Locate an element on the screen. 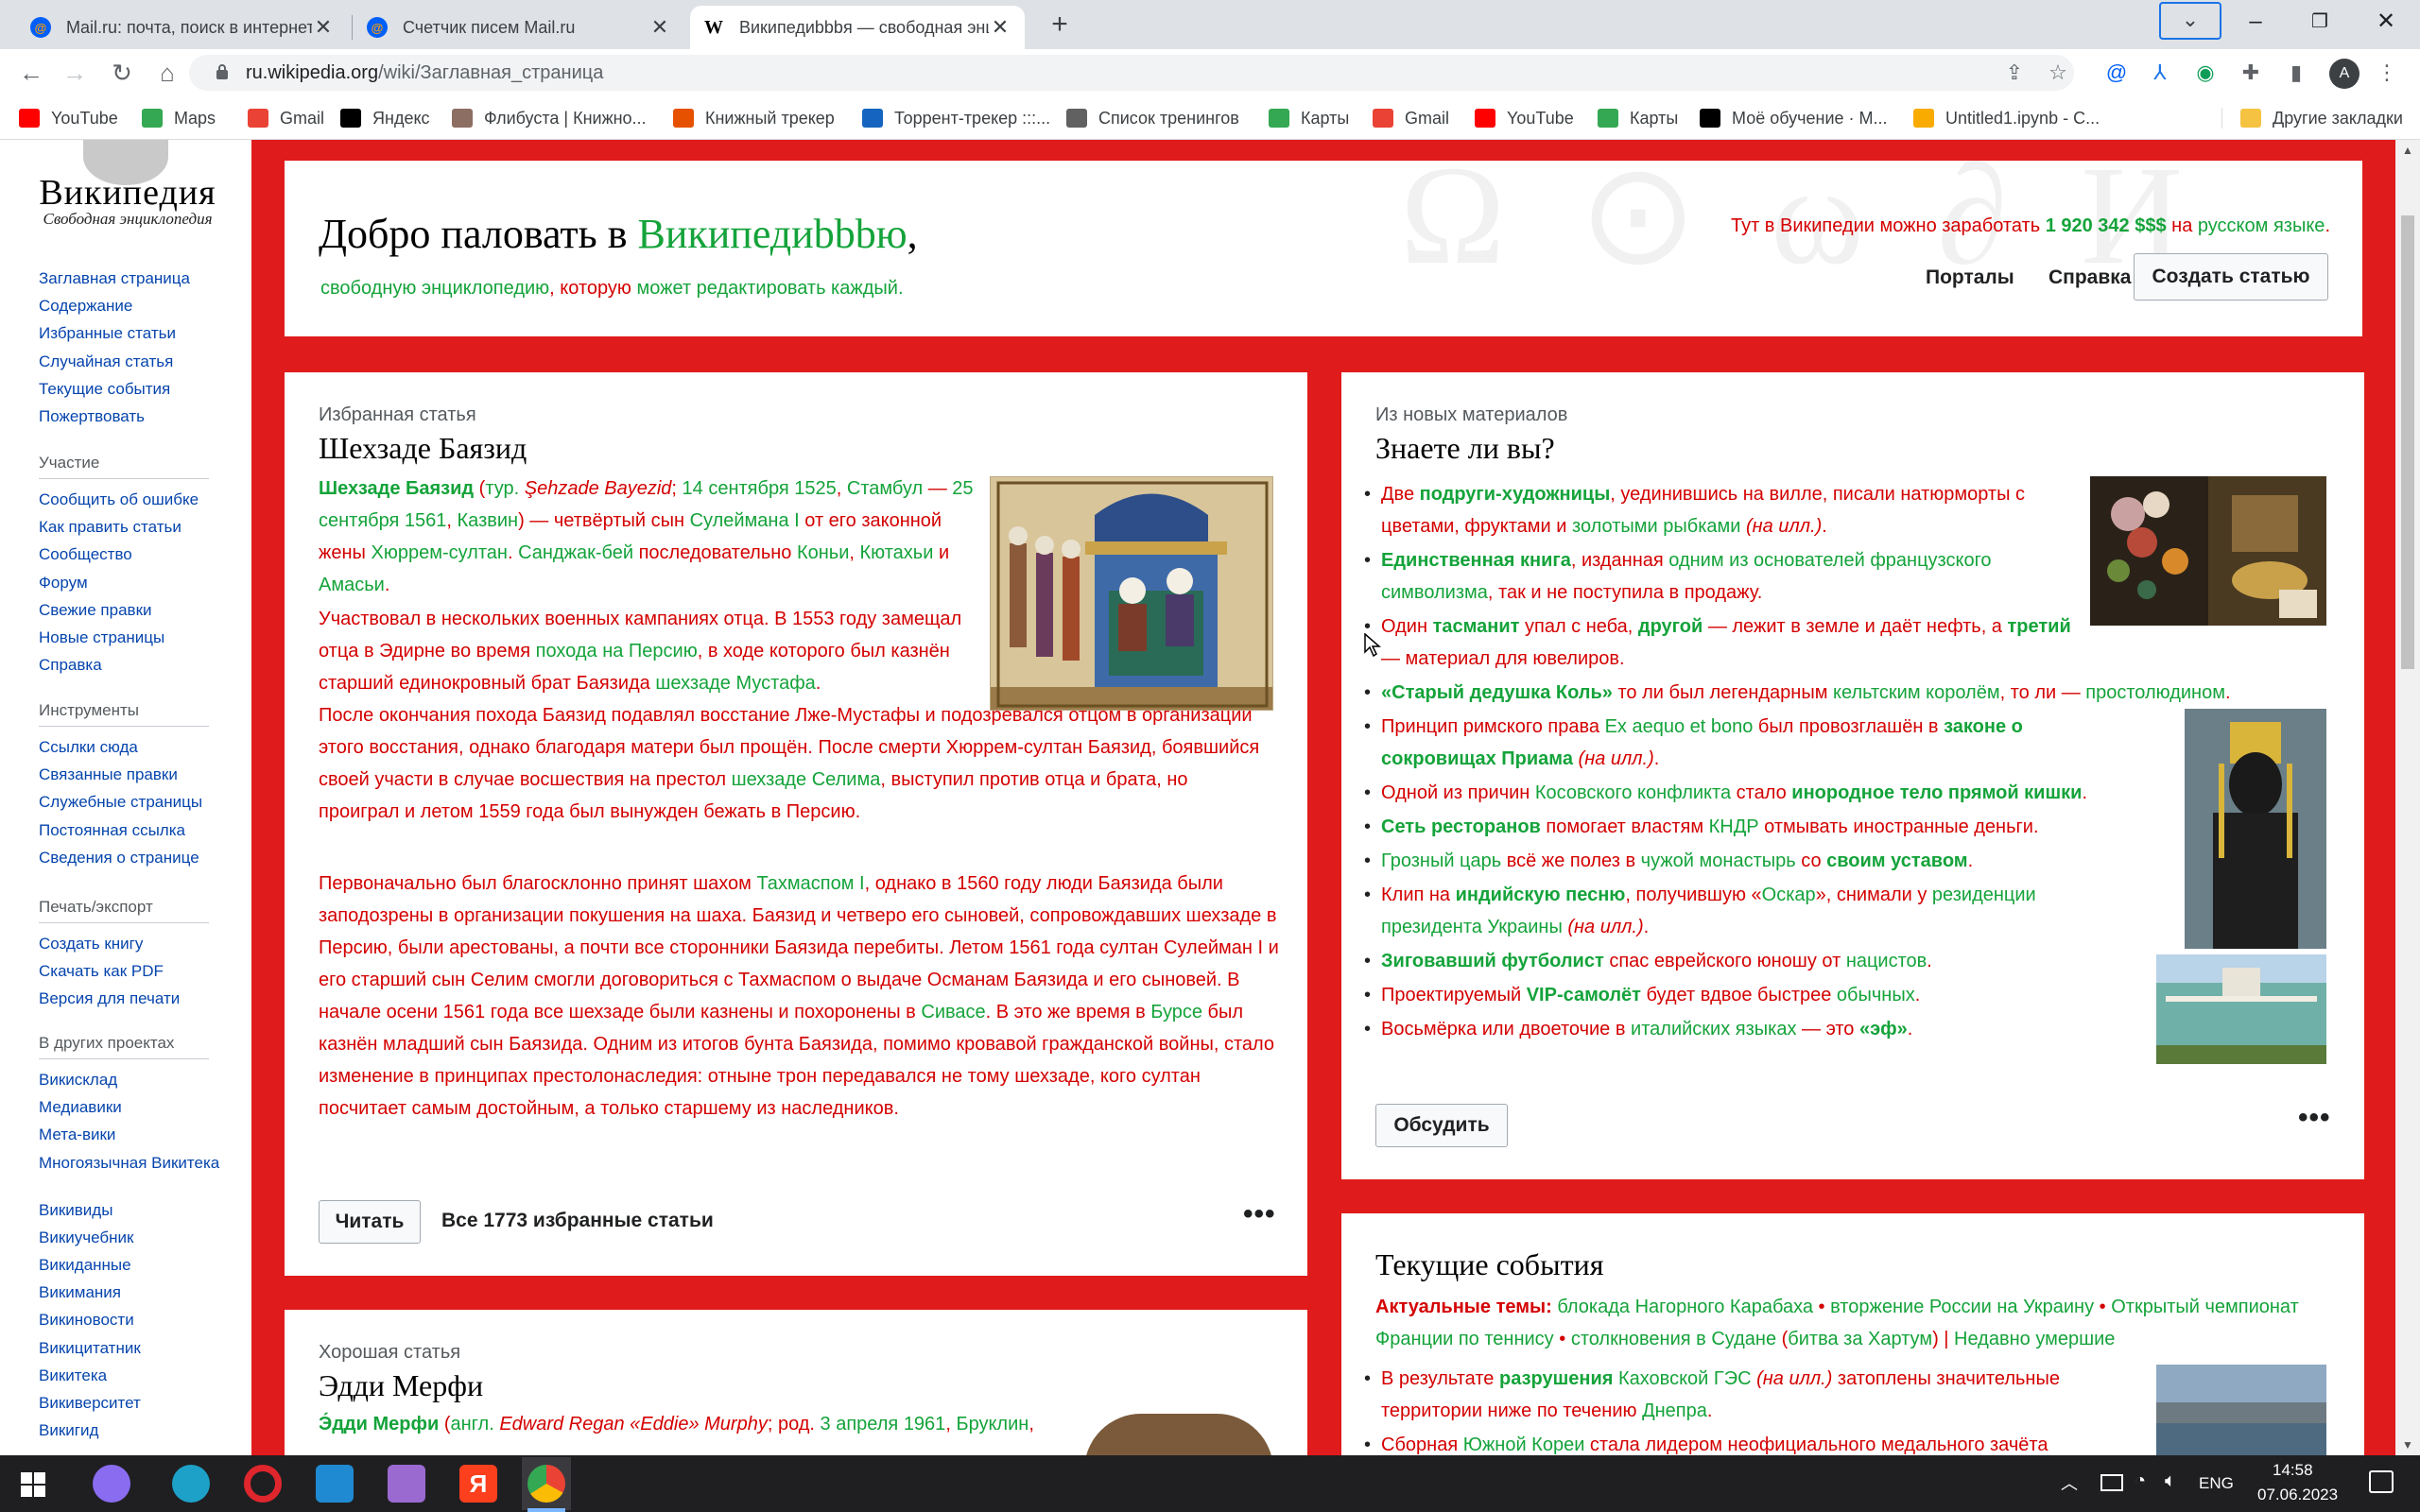 Image resolution: width=2420 pixels, height=1512 pixels. yandex-browser-icon: Я is located at coordinates (478, 1484).